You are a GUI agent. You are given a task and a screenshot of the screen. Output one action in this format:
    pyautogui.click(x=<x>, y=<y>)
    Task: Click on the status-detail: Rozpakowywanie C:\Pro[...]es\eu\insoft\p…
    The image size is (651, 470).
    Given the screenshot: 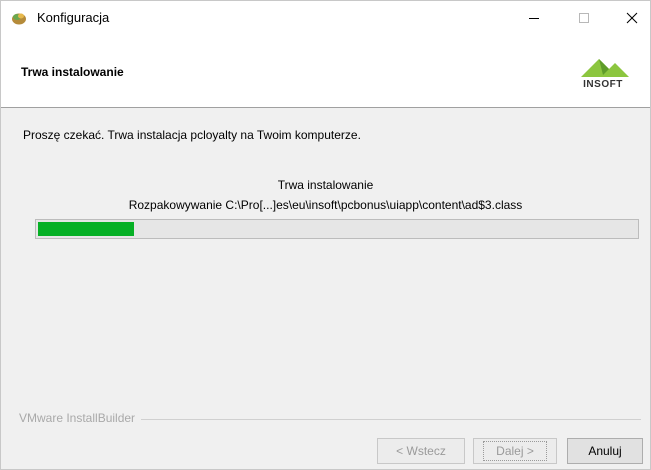 What is the action you would take?
    pyautogui.click(x=325, y=205)
    